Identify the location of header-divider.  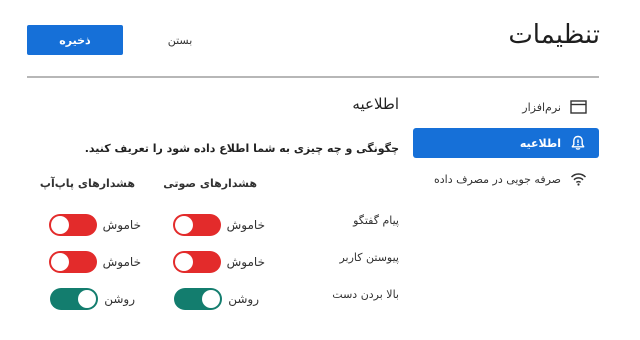
(313, 77).